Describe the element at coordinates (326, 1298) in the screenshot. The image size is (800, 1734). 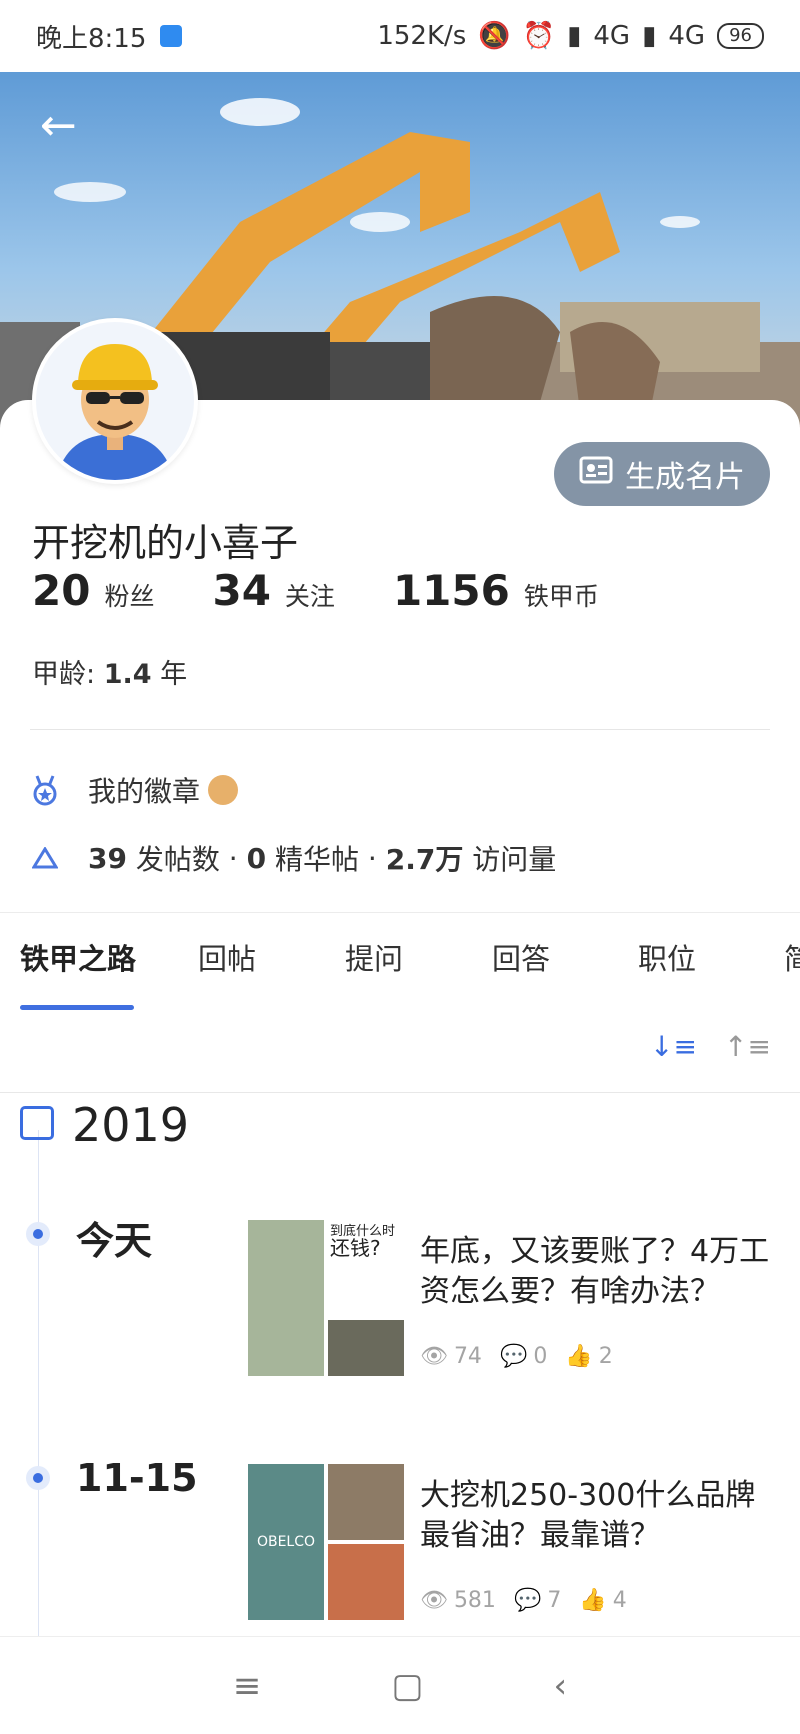
I see `post-thumbnails: 到底什么时 还钱?` at that location.